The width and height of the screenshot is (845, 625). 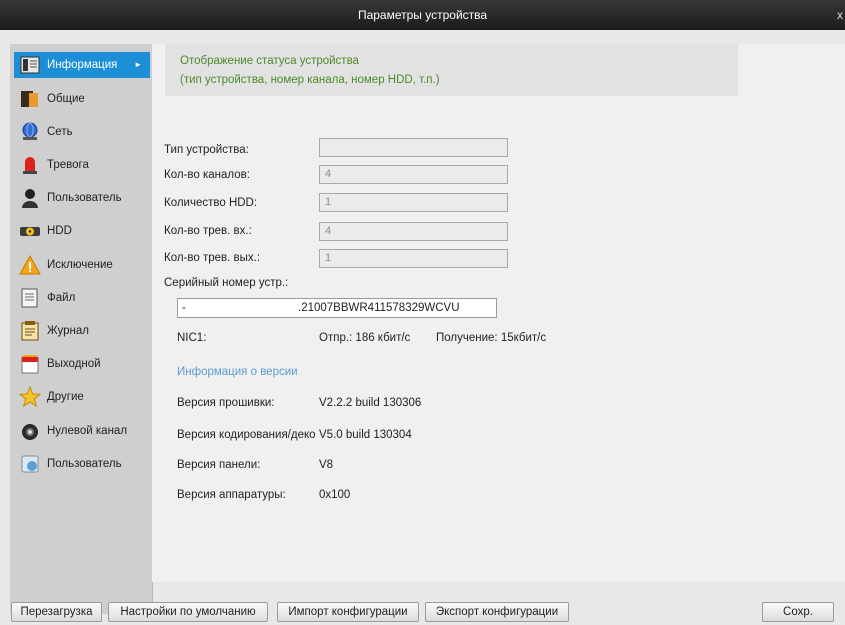 What do you see at coordinates (30, 396) in the screenshot?
I see `other-star-icon` at bounding box center [30, 396].